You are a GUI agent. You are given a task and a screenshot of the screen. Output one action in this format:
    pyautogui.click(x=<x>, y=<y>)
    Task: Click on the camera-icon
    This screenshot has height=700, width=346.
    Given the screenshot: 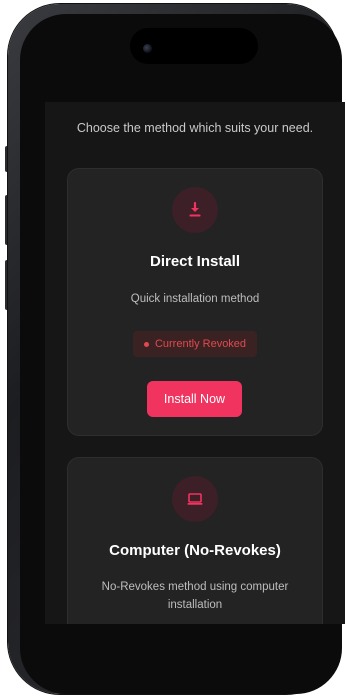 What is the action you would take?
    pyautogui.click(x=147, y=48)
    